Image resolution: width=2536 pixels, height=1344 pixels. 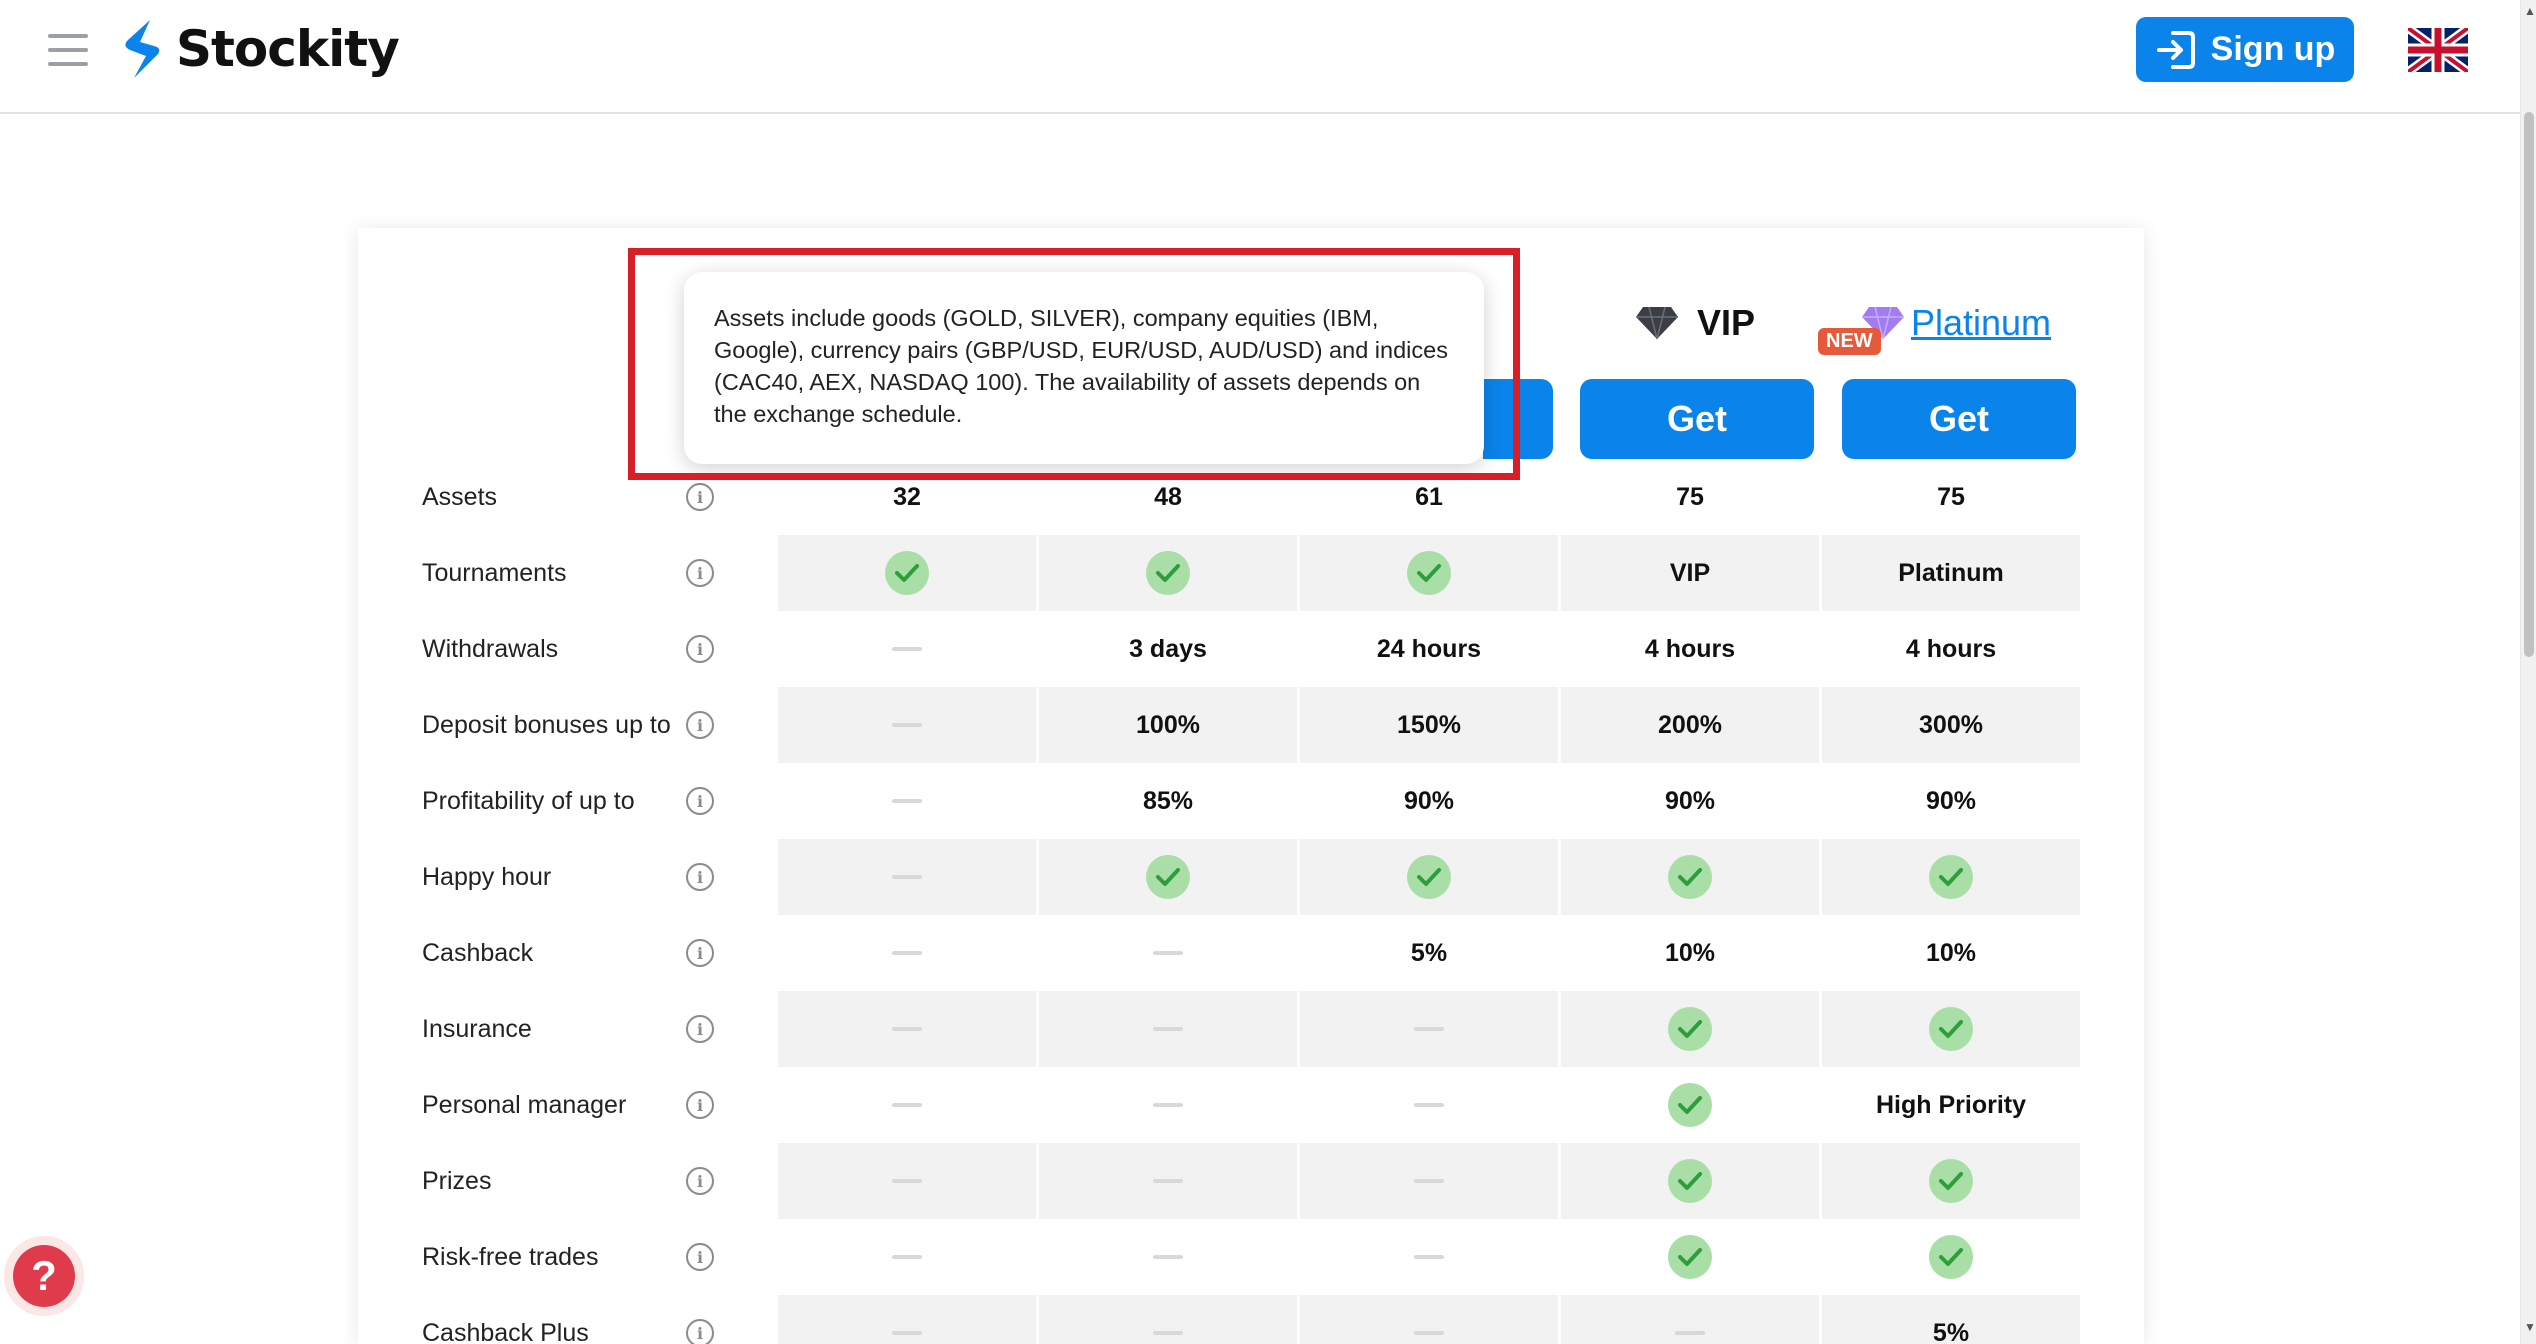 I want to click on scroll-down-icon: ▼, so click(x=2530, y=1327).